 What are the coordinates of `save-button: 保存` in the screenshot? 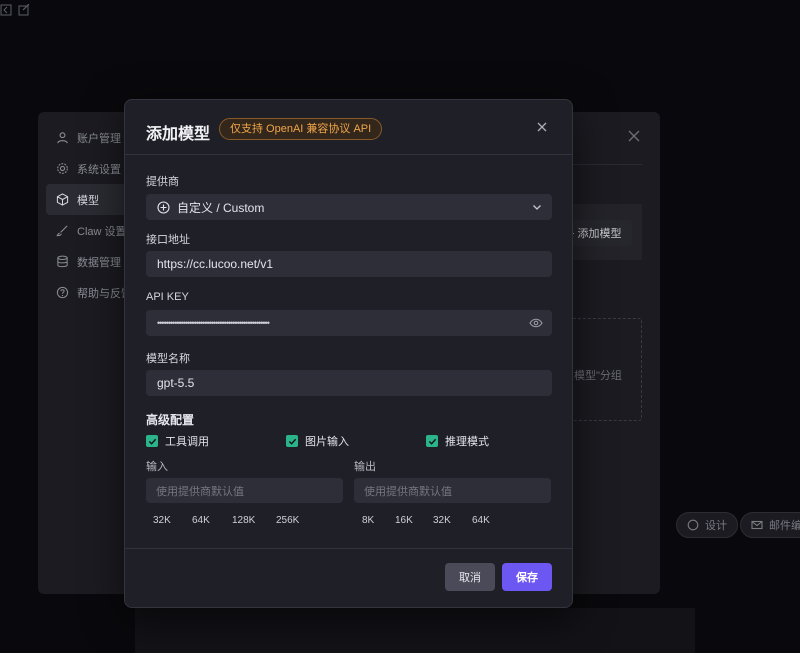 It's located at (527, 577).